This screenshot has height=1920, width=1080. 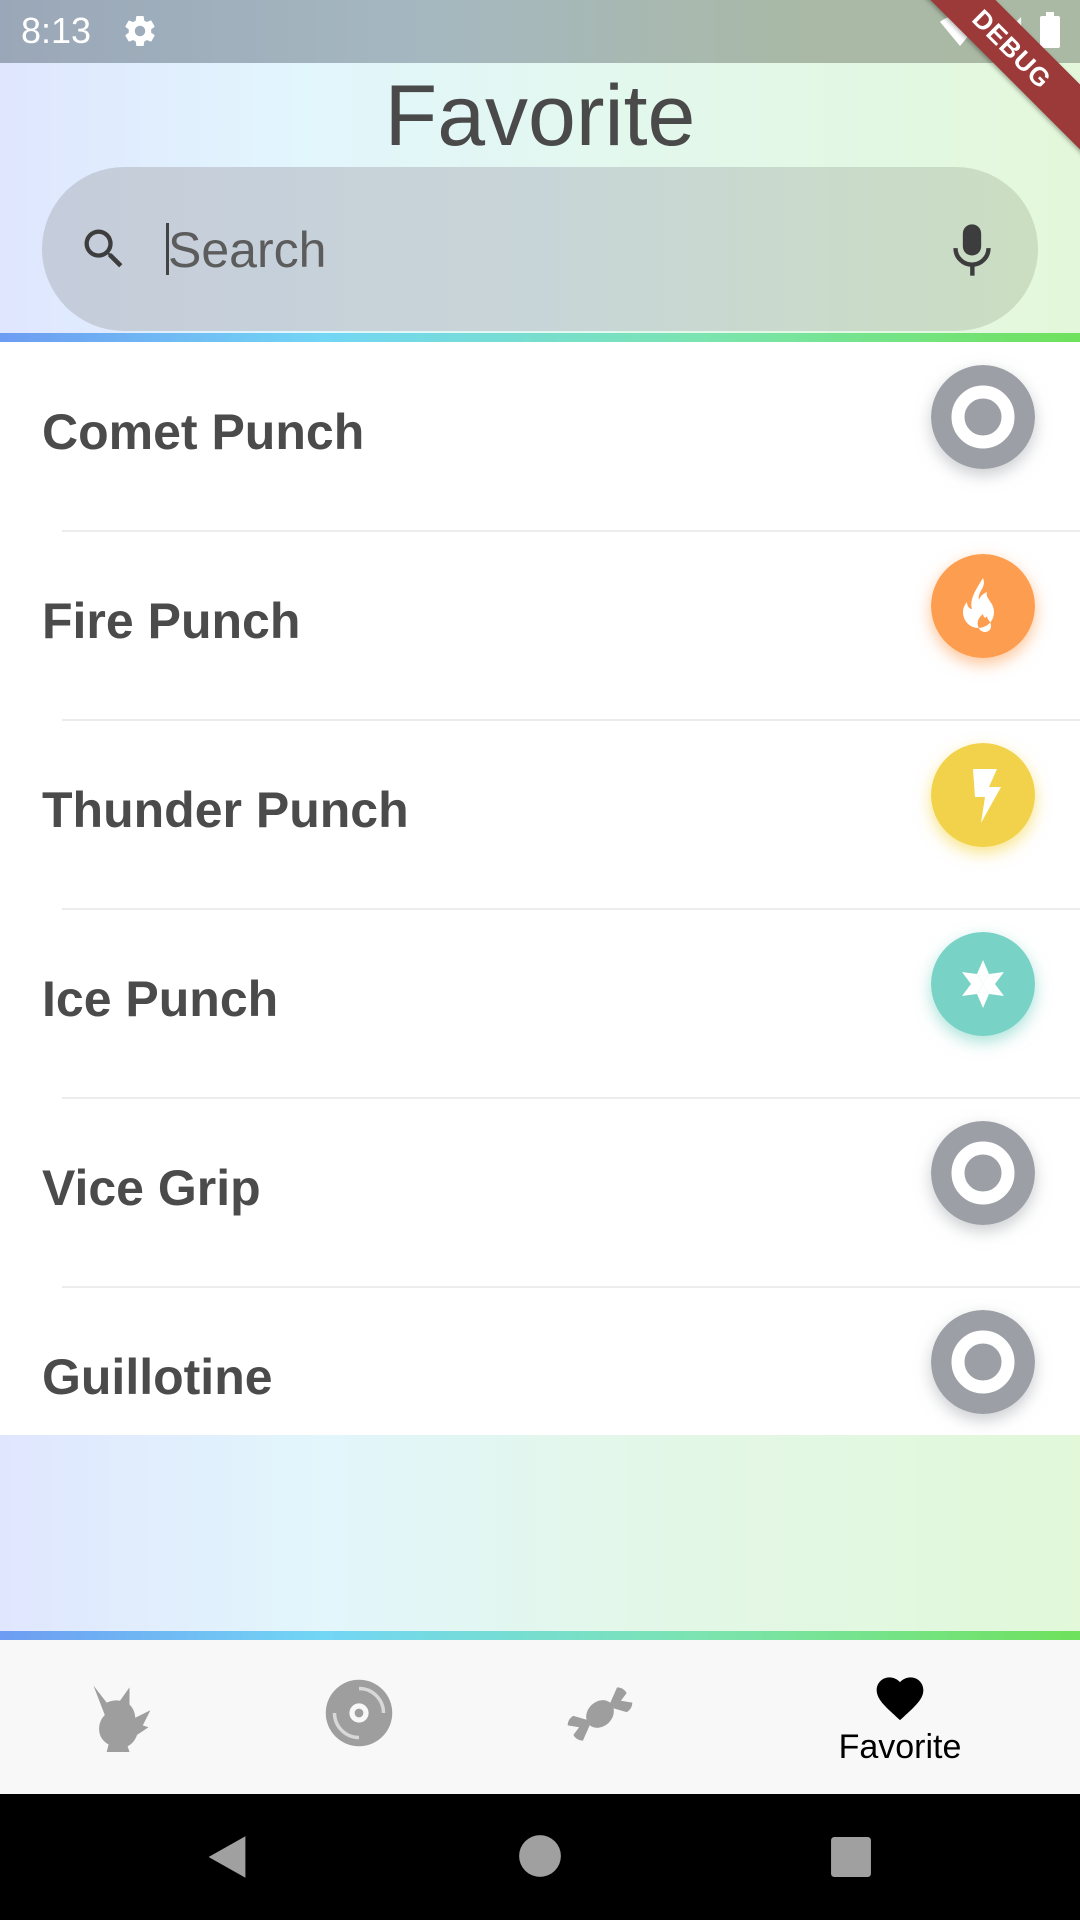 I want to click on move-name: Thunder Punch, so click(x=225, y=810).